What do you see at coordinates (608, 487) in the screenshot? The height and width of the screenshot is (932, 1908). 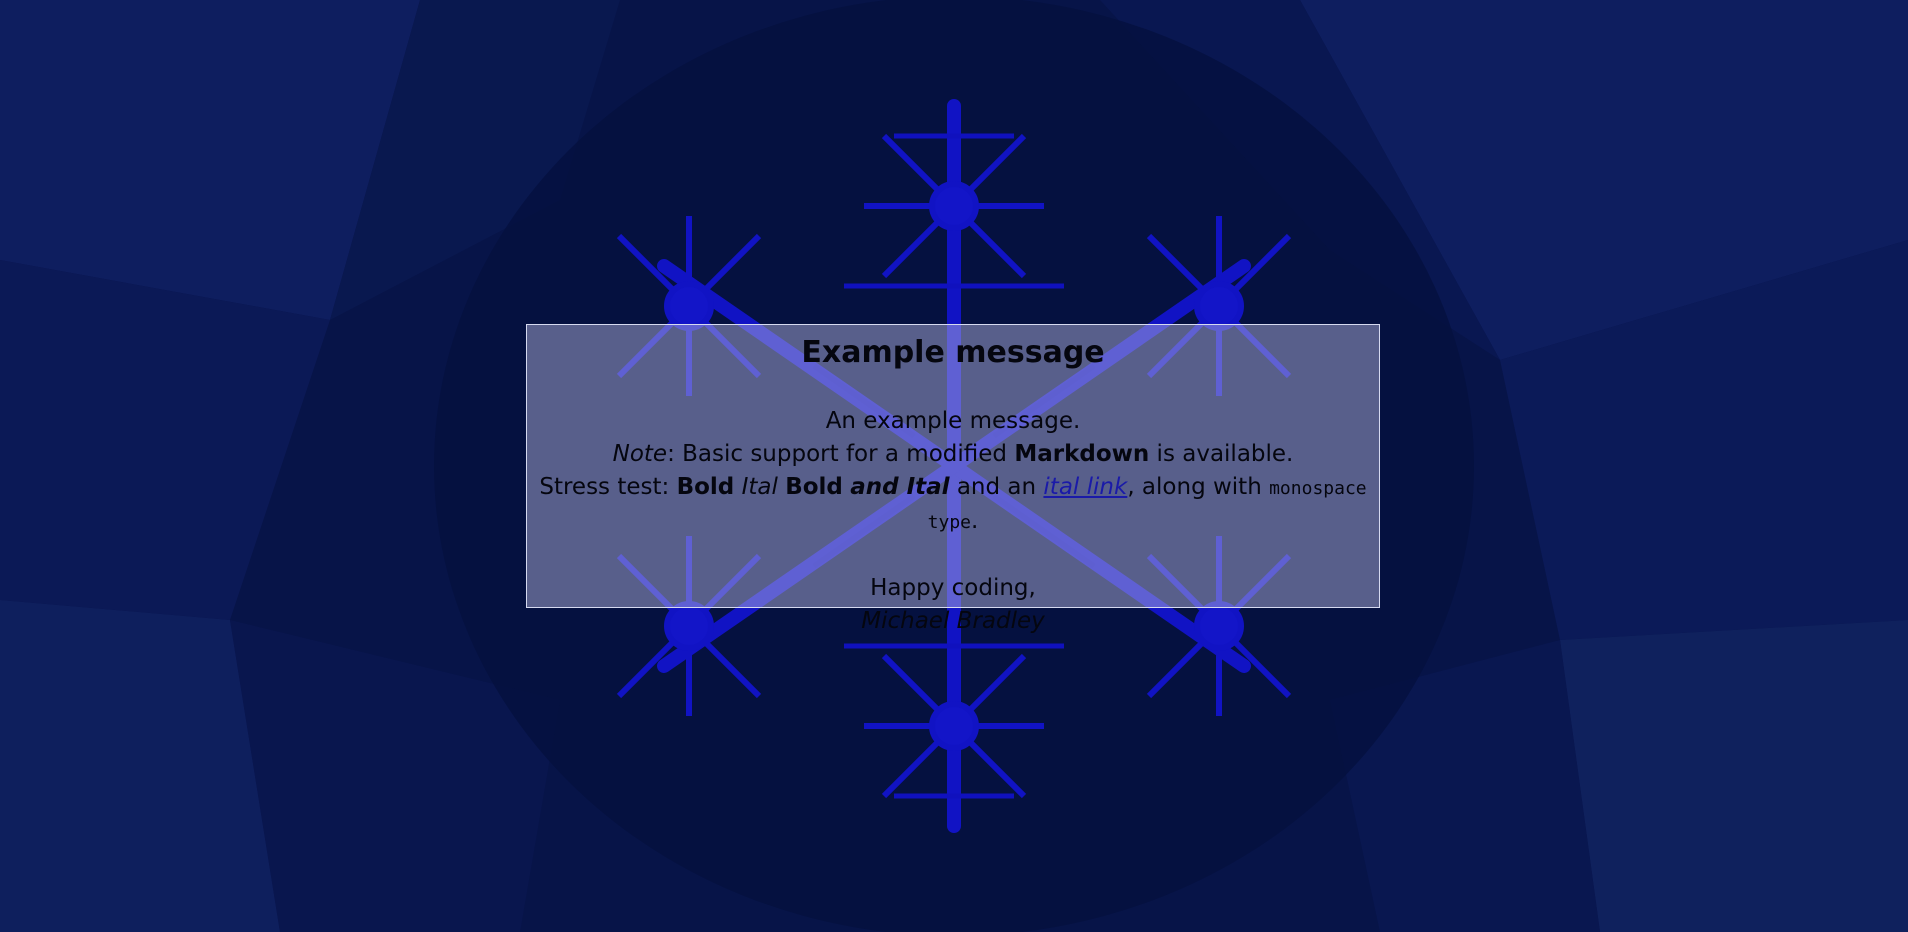 I see `stress-prefix: Stress test:` at bounding box center [608, 487].